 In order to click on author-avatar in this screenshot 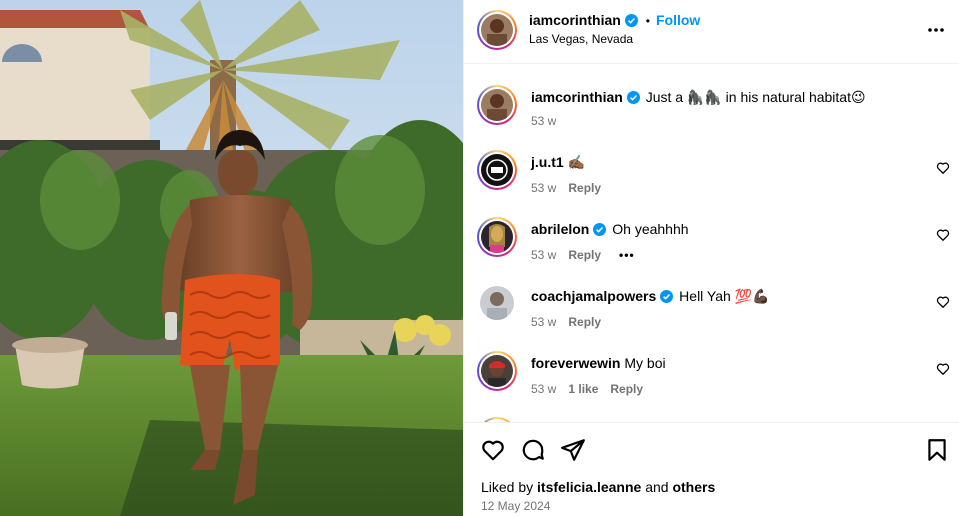, I will do `click(497, 30)`.